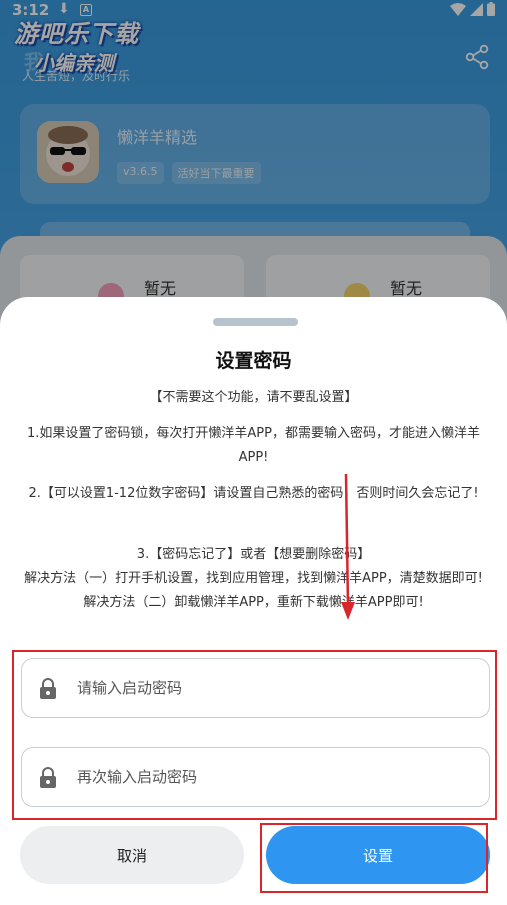 The image size is (507, 905). I want to click on confirm-password-input, so click(277, 776).